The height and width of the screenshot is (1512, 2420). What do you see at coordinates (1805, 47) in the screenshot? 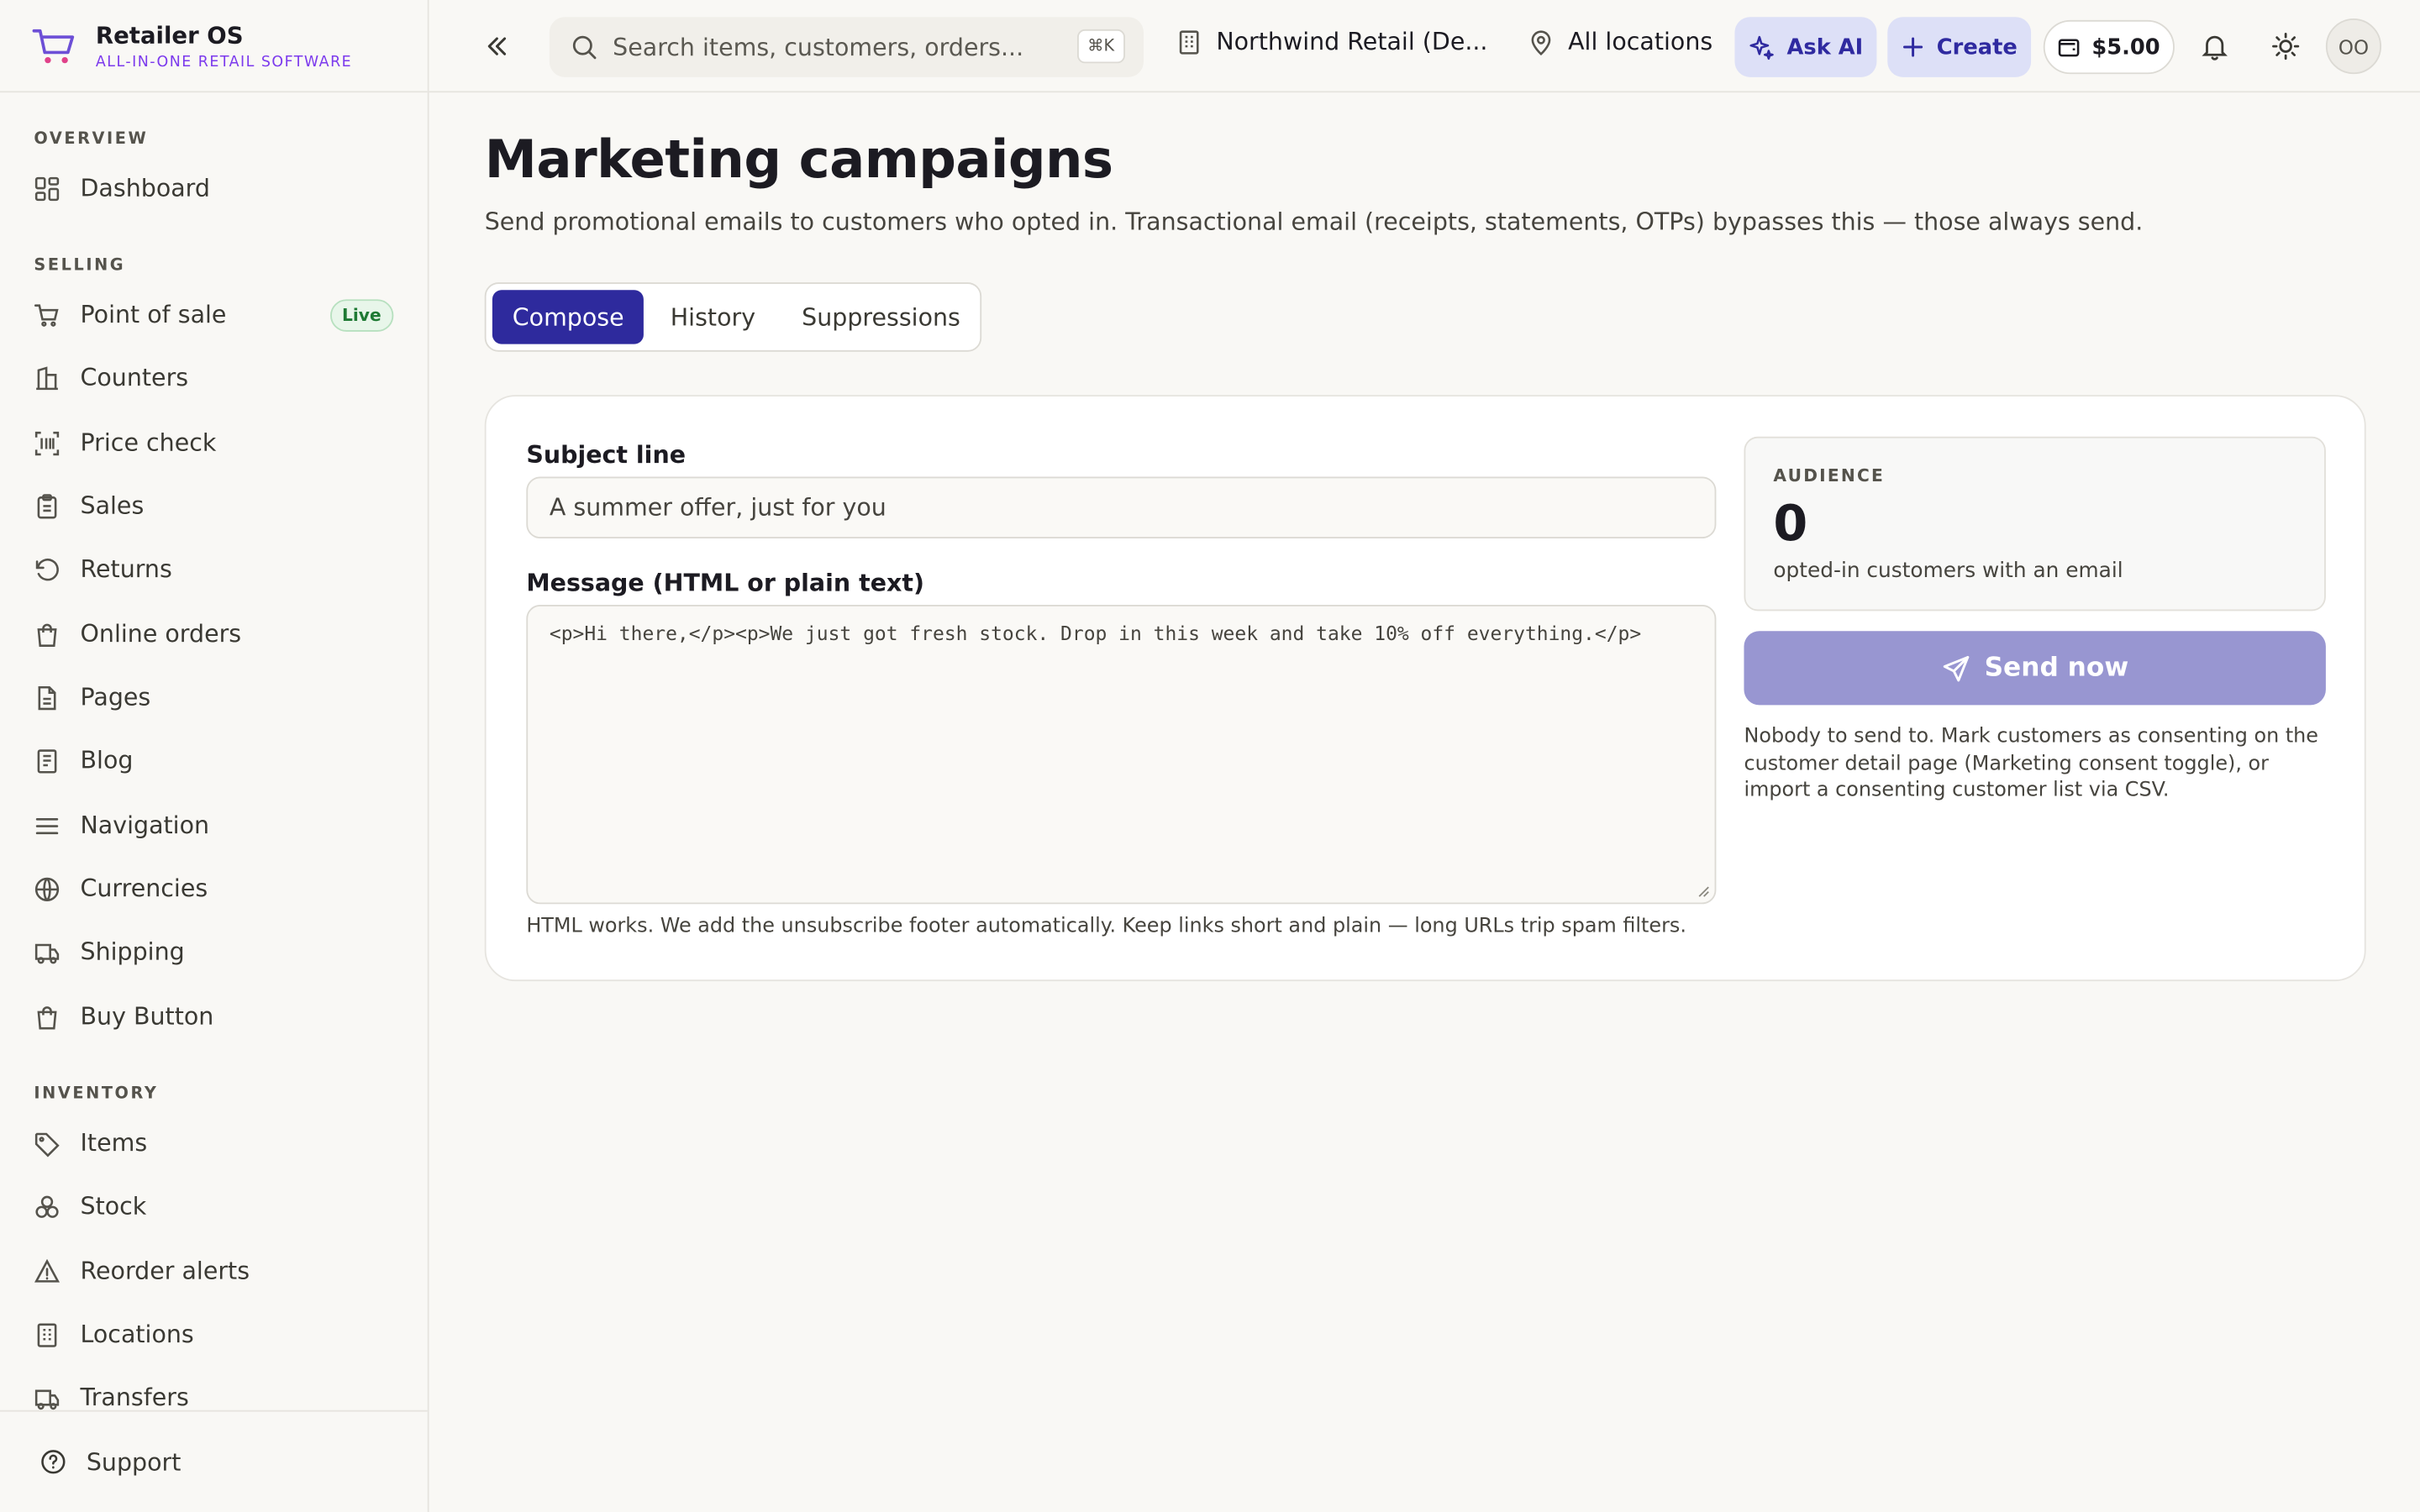
I see `ask-ai-button: Ask AI` at bounding box center [1805, 47].